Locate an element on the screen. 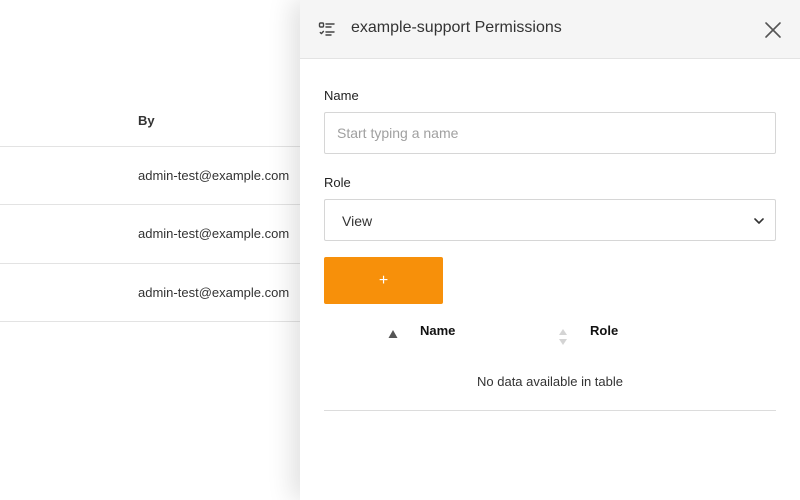 This screenshot has width=800, height=500. add-permission-button: + is located at coordinates (383, 280).